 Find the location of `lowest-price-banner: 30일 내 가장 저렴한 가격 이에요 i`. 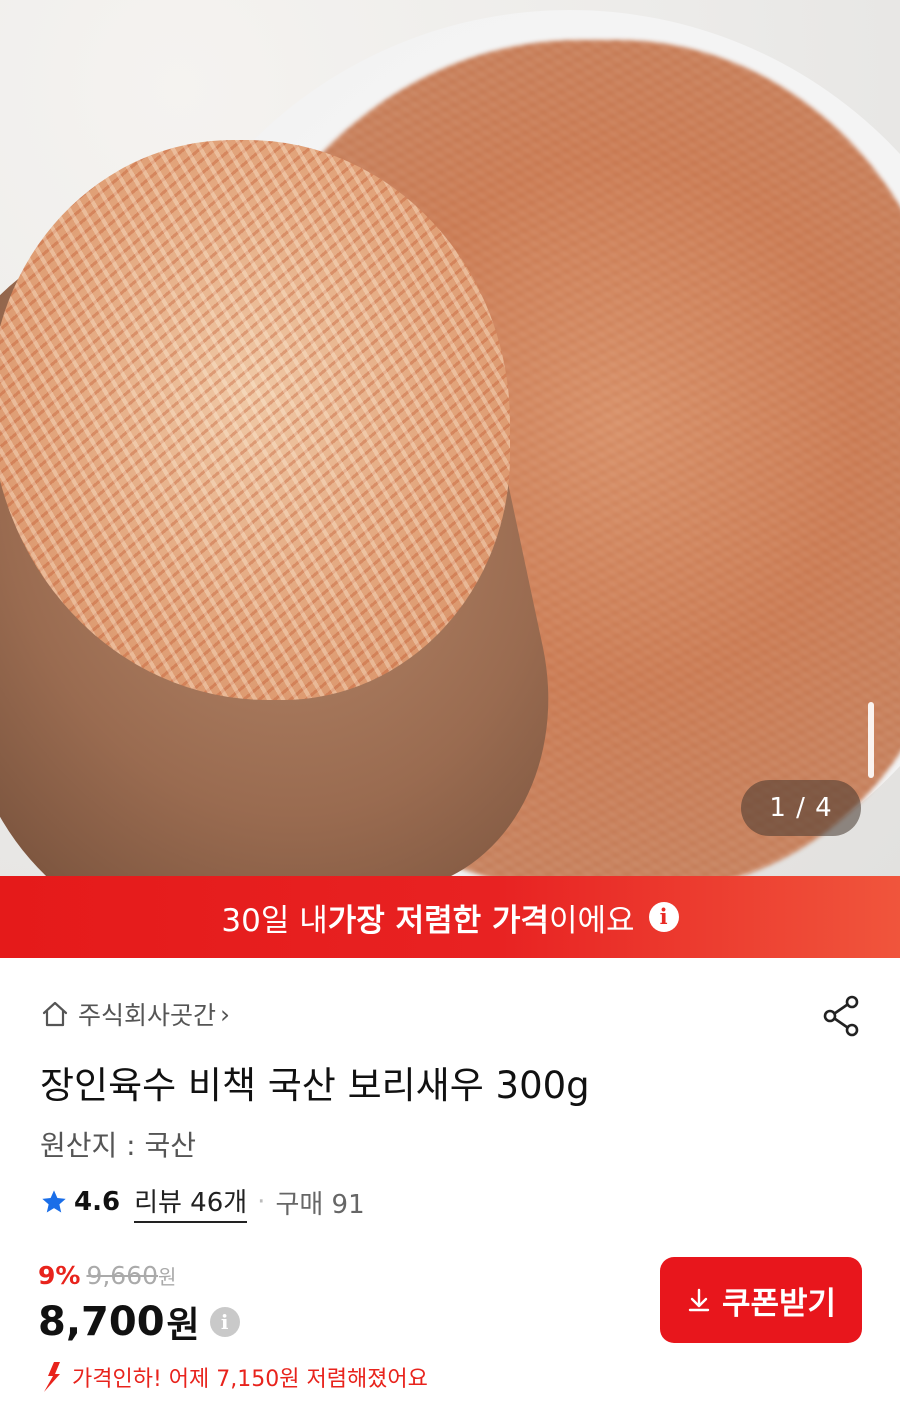

lowest-price-banner: 30일 내 가장 저렴한 가격 이에요 i is located at coordinates (450, 917).